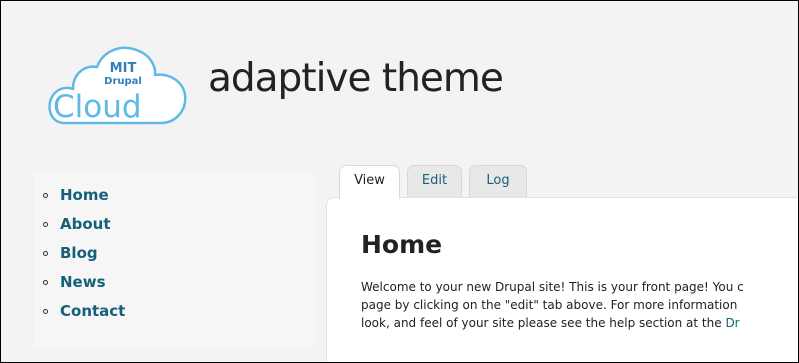 The height and width of the screenshot is (363, 799). Describe the element at coordinates (732, 323) in the screenshot. I see `help-link: Dr` at that location.